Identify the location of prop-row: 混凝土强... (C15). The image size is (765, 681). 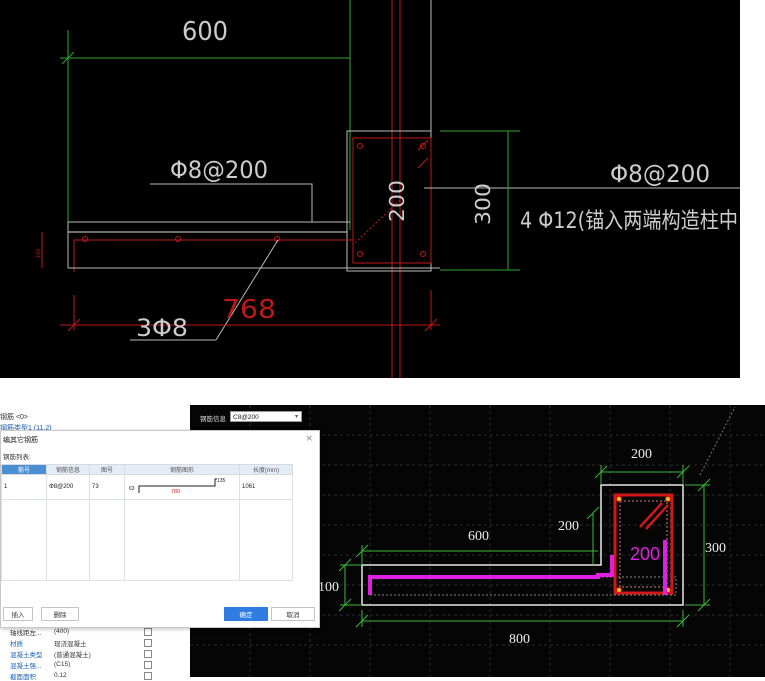
(90, 665).